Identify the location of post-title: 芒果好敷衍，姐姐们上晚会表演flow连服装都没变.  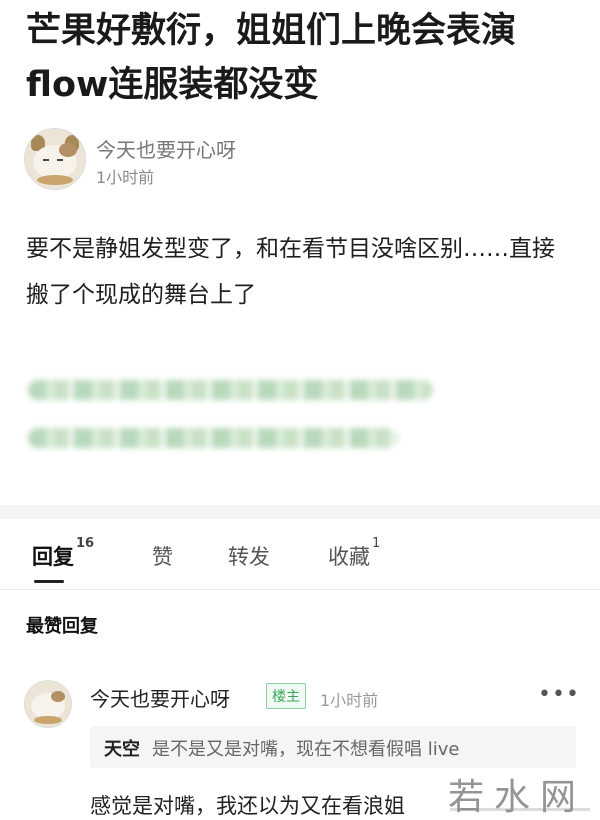
(271, 58).